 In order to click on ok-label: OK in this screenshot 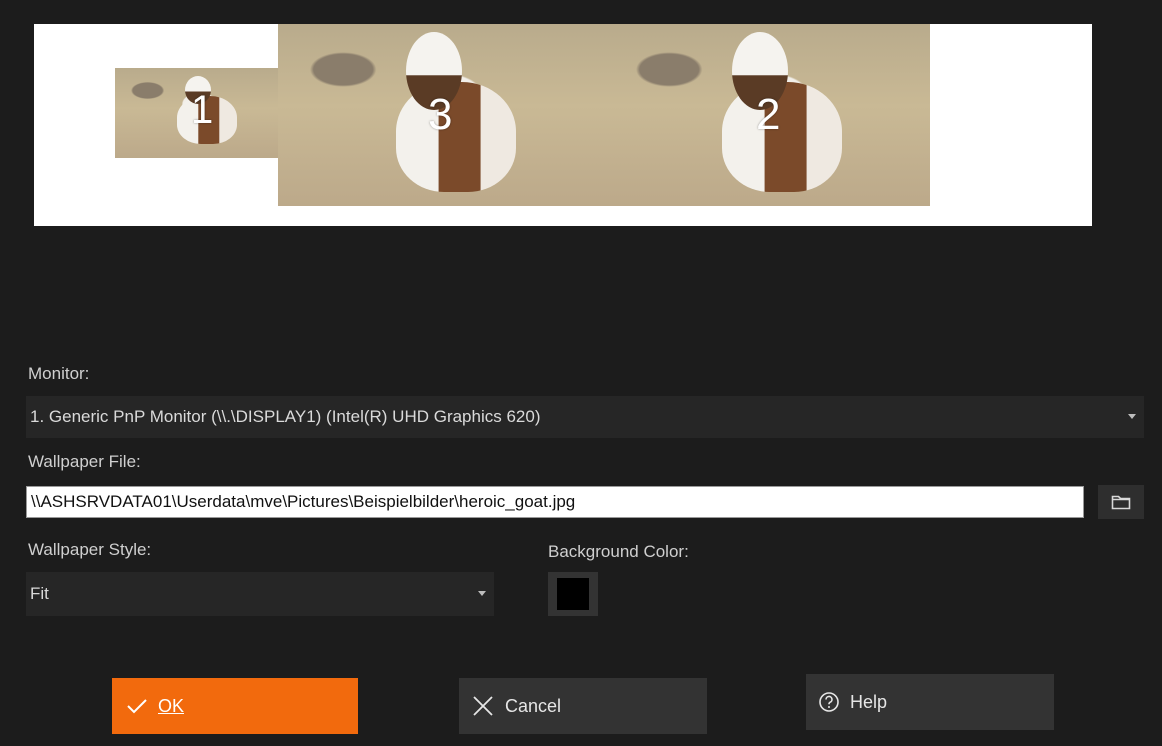, I will do `click(171, 705)`.